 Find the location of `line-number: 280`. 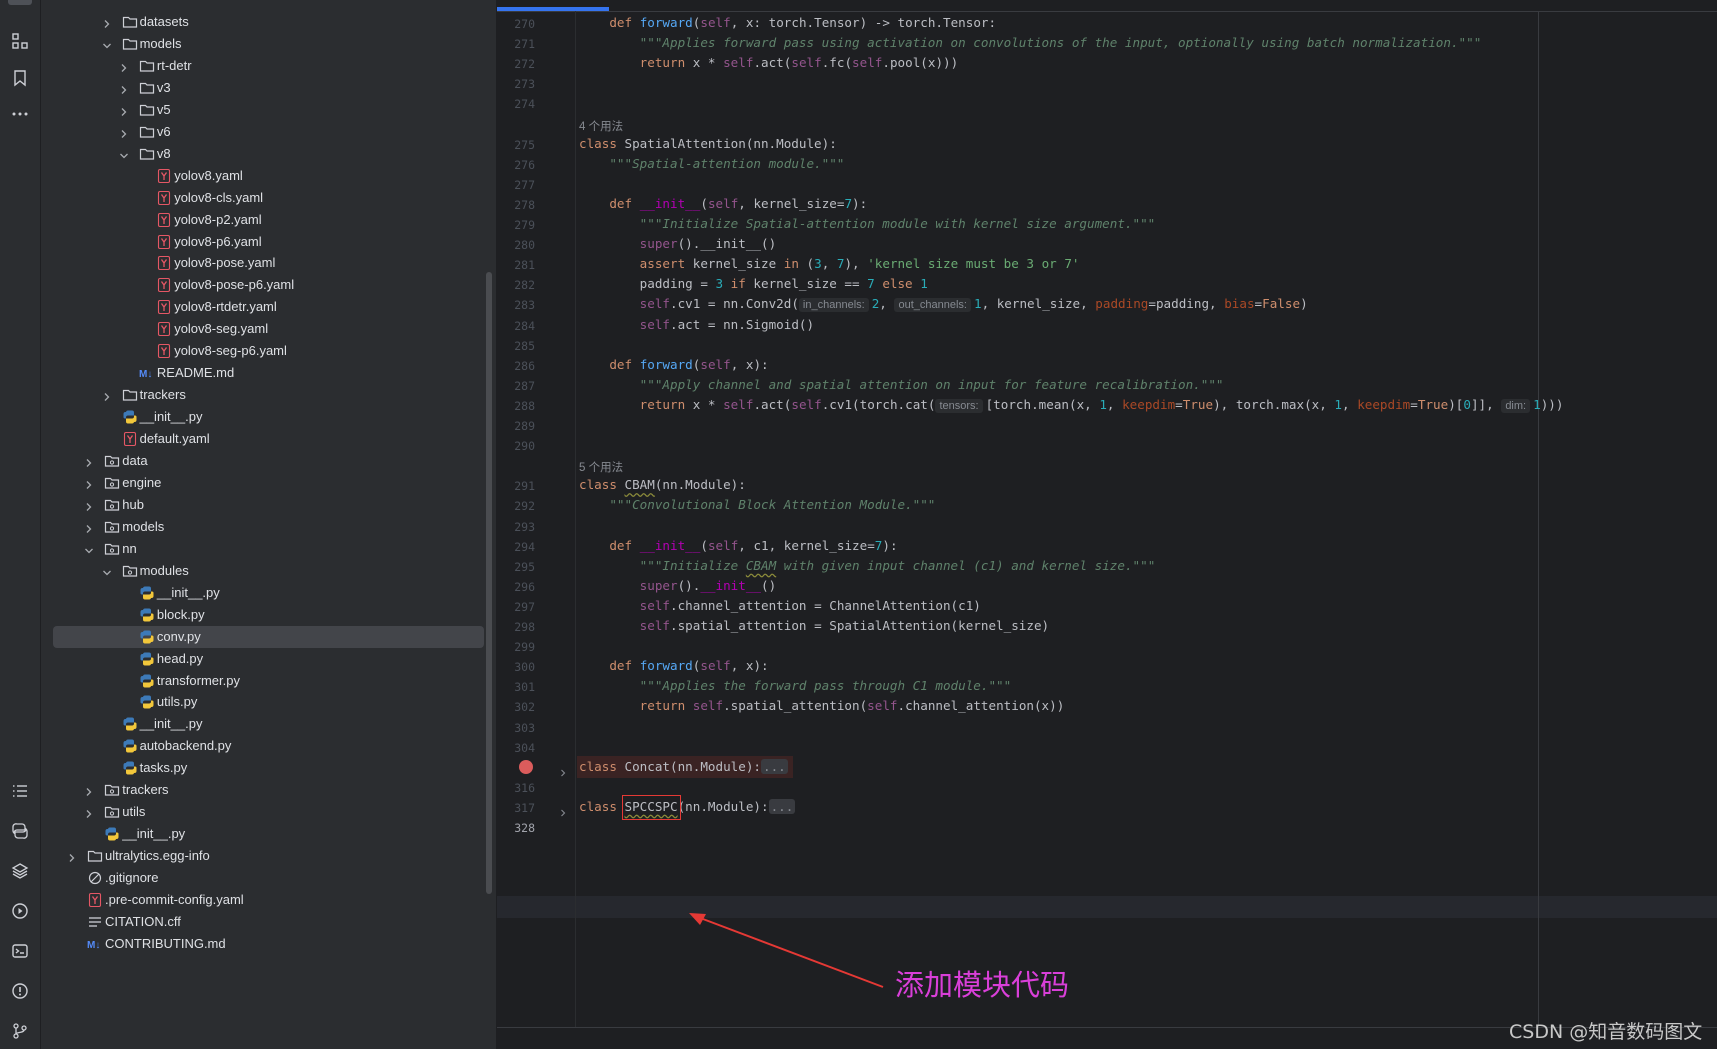

line-number: 280 is located at coordinates (516, 245).